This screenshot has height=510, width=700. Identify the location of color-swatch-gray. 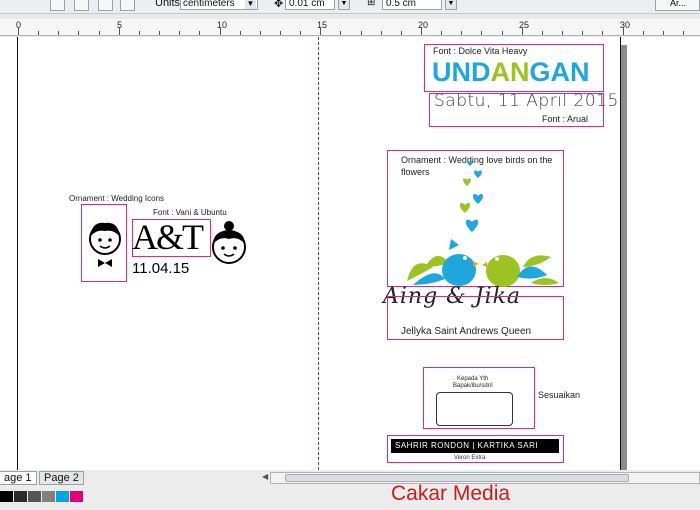
(34, 496).